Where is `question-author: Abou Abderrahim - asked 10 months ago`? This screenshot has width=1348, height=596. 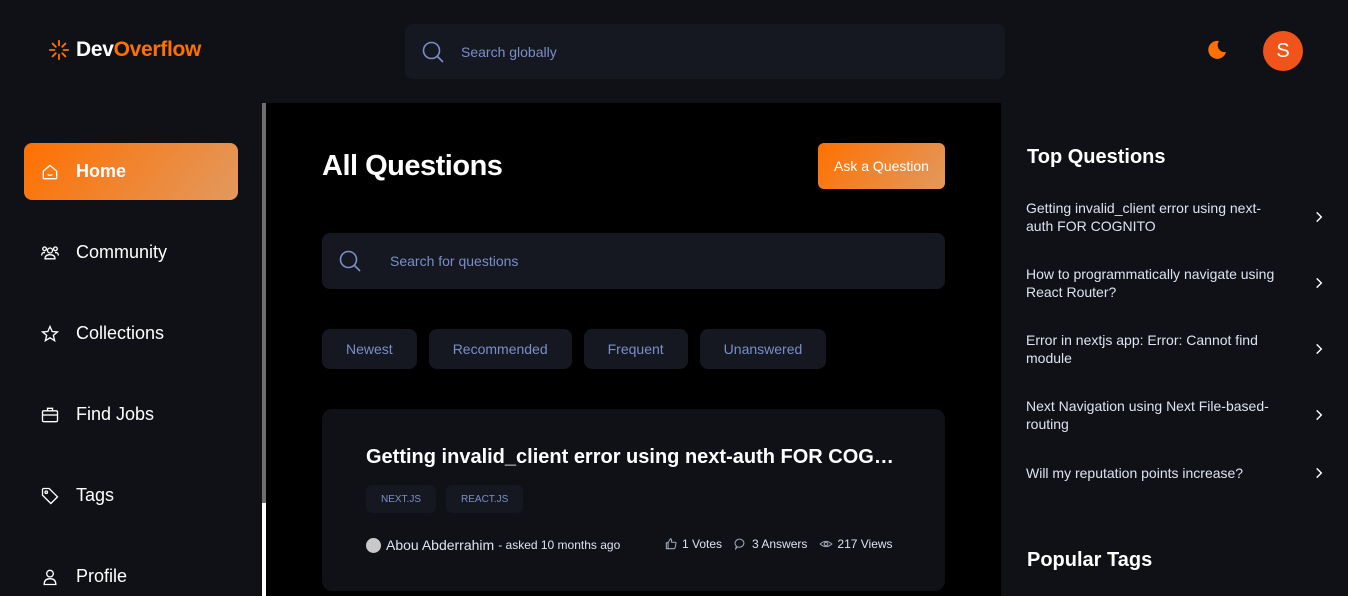 question-author: Abou Abderrahim - asked 10 months ago is located at coordinates (493, 545).